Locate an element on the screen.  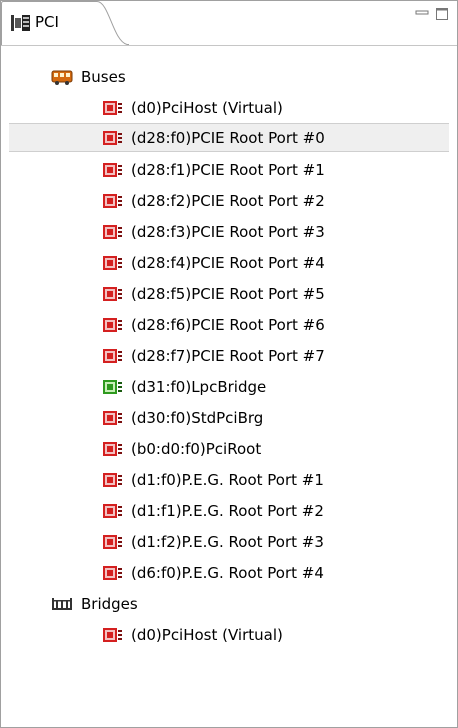
tree-item: (d1:f1)P.E.G. Root Port #2 is located at coordinates (271, 510).